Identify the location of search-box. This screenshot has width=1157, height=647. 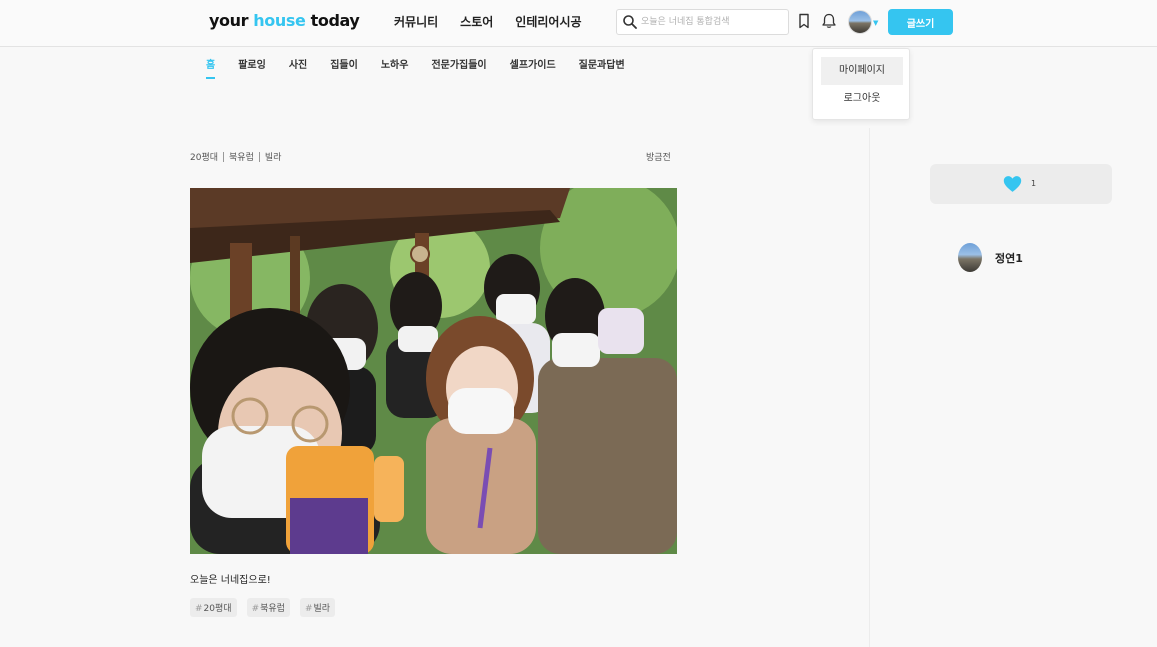
(702, 22).